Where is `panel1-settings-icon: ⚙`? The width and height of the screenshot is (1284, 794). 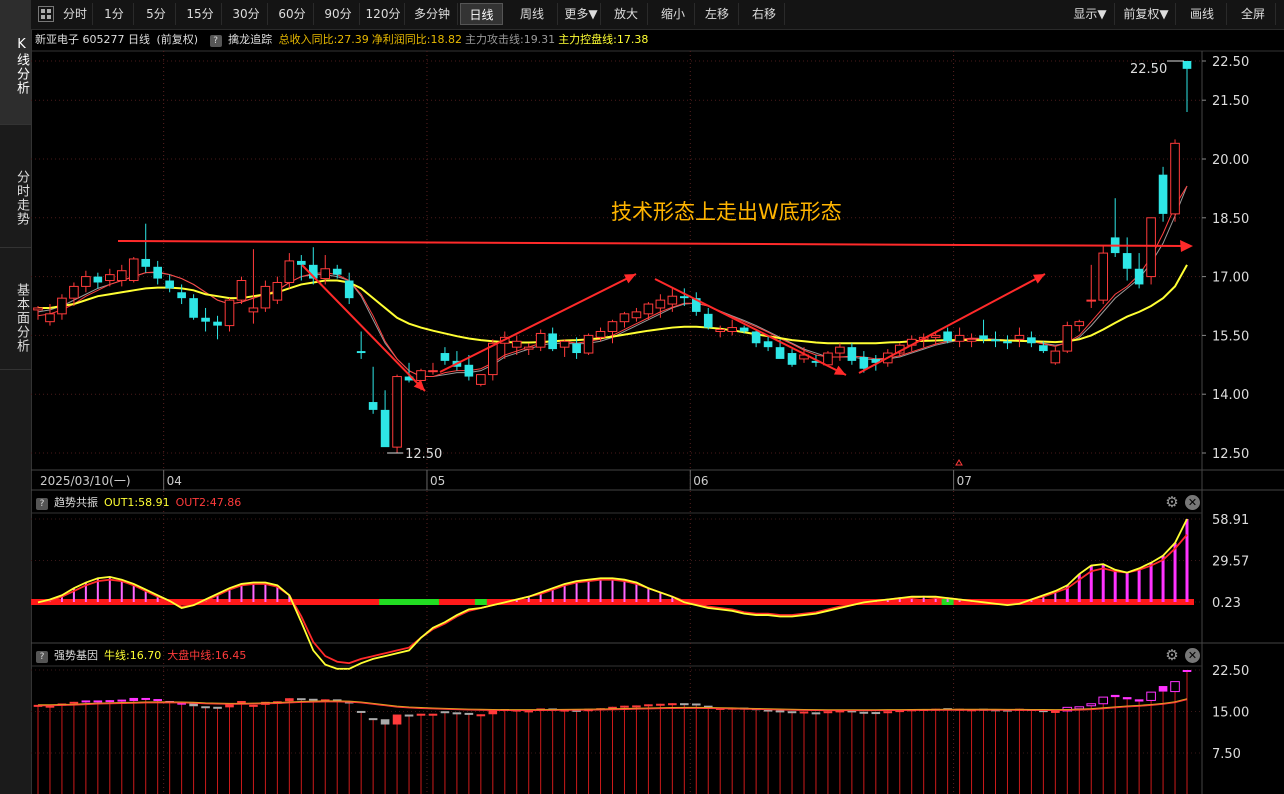
panel1-settings-icon: ⚙ is located at coordinates (1172, 502).